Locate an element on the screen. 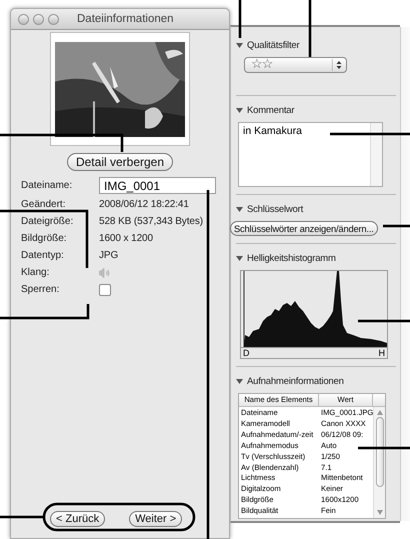 This screenshot has height=539, width=410. select-value: ☆☆ is located at coordinates (261, 65).